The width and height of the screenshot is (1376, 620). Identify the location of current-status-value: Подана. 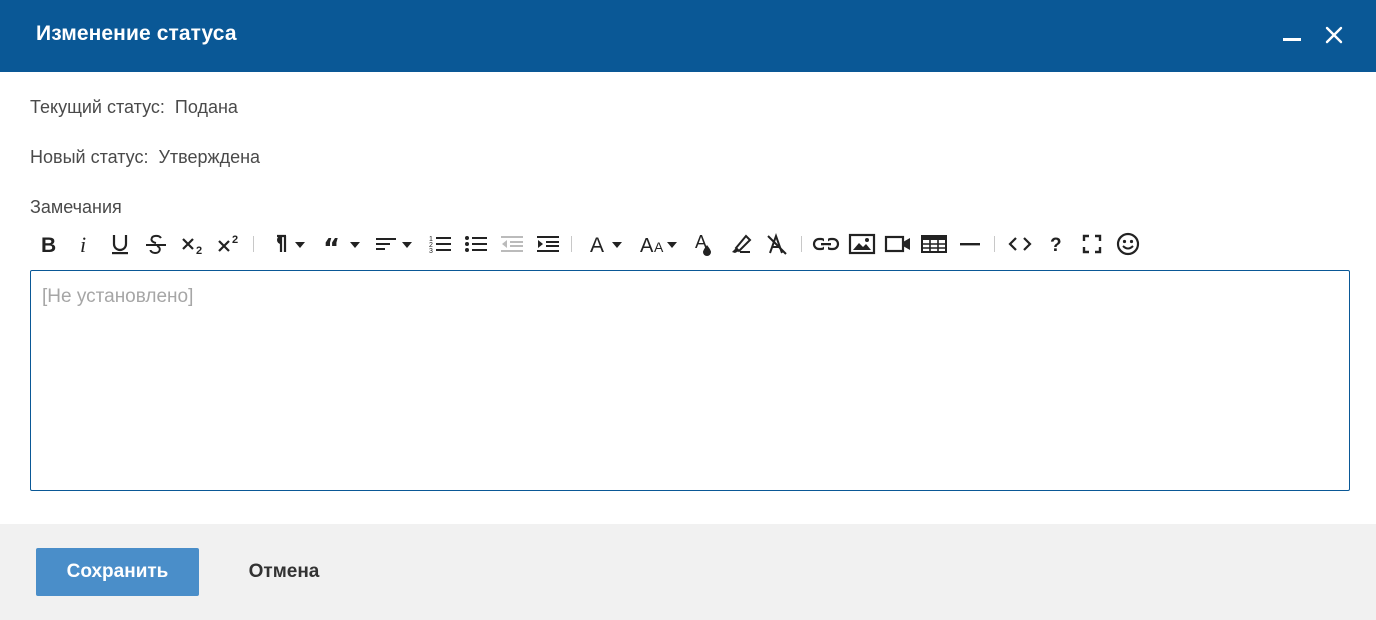
(206, 107).